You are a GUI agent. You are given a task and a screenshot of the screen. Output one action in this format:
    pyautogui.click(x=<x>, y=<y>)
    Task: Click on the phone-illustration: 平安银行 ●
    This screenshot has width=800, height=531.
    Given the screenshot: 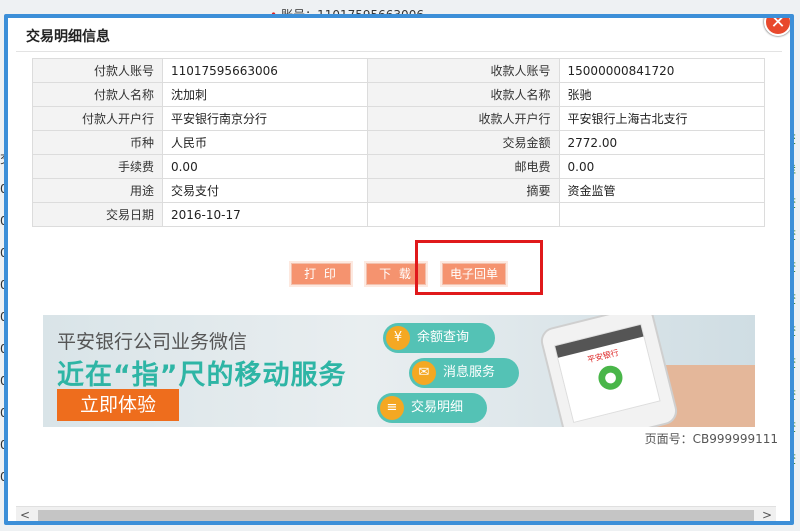 What is the action you would take?
    pyautogui.click(x=609, y=371)
    